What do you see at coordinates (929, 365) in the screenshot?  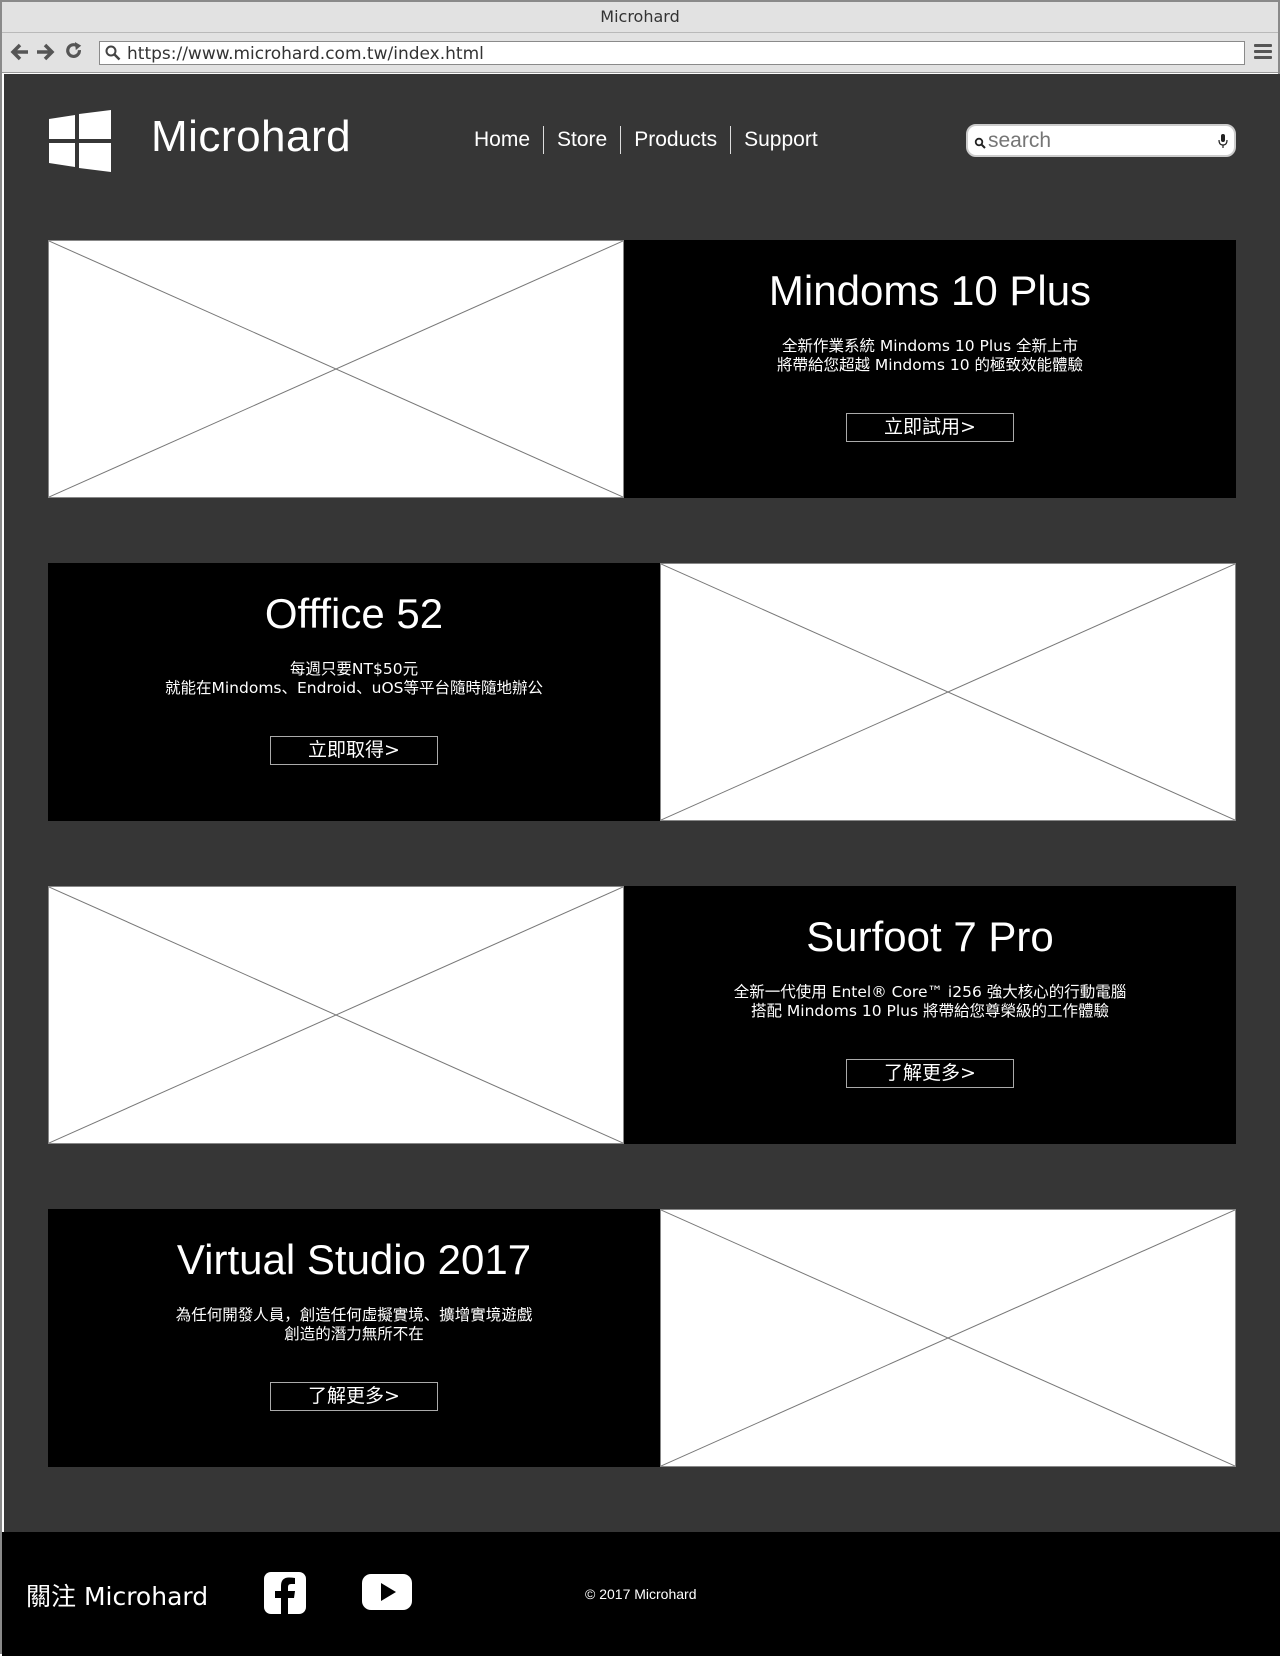 I see `promo-desc-line: 將帶給您超越 Mindoms 10 的極致效能體驗` at bounding box center [929, 365].